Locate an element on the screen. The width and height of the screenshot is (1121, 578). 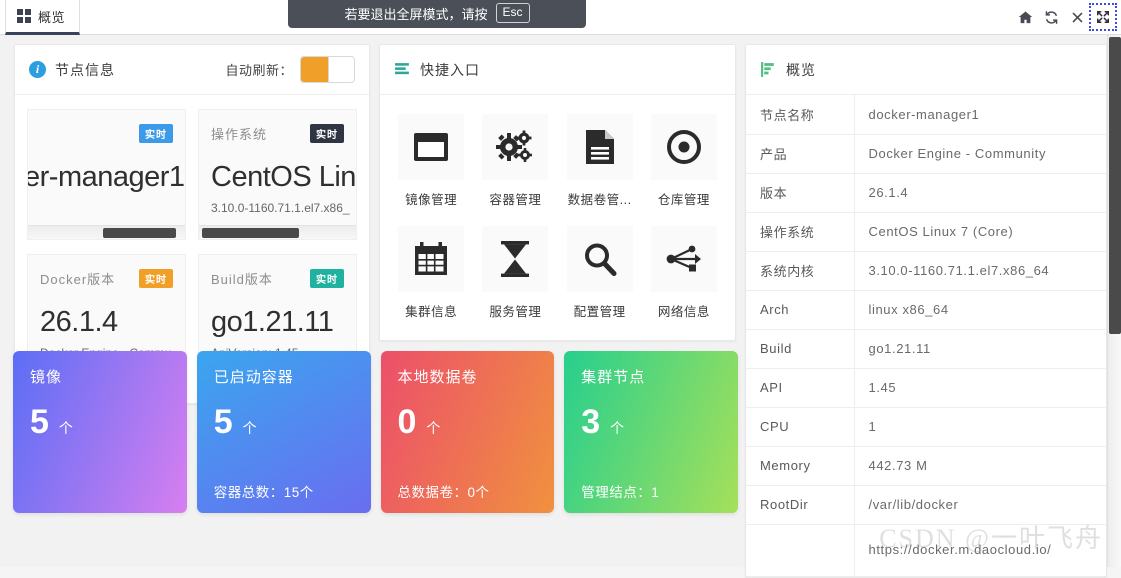
stat-title: 集群节点 is located at coordinates (659, 376).